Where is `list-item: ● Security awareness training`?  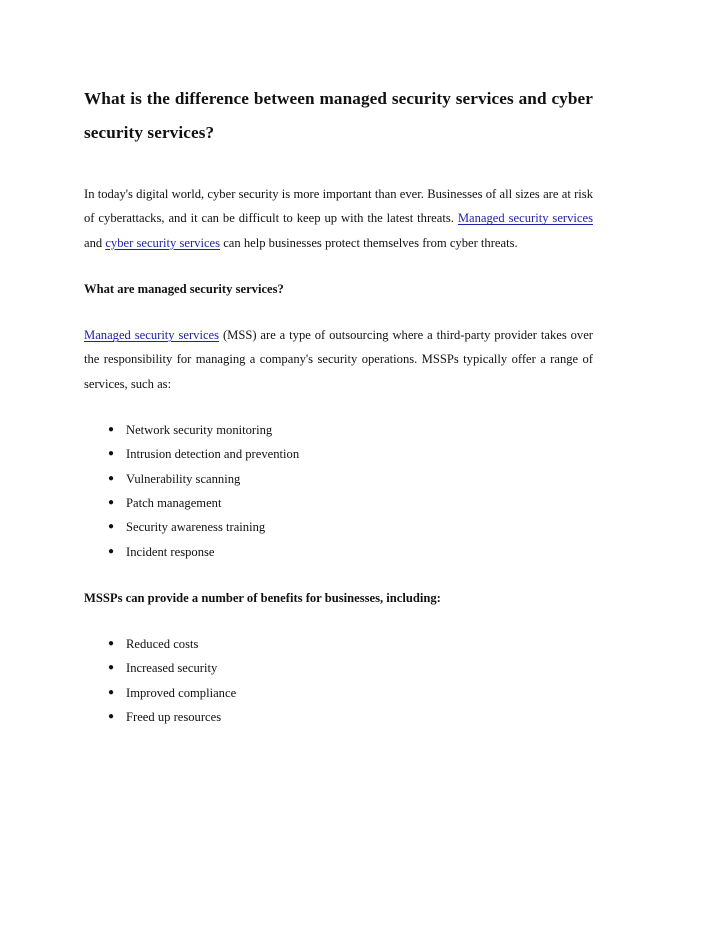
list-item: ● Security awareness training is located at coordinates (338, 527).